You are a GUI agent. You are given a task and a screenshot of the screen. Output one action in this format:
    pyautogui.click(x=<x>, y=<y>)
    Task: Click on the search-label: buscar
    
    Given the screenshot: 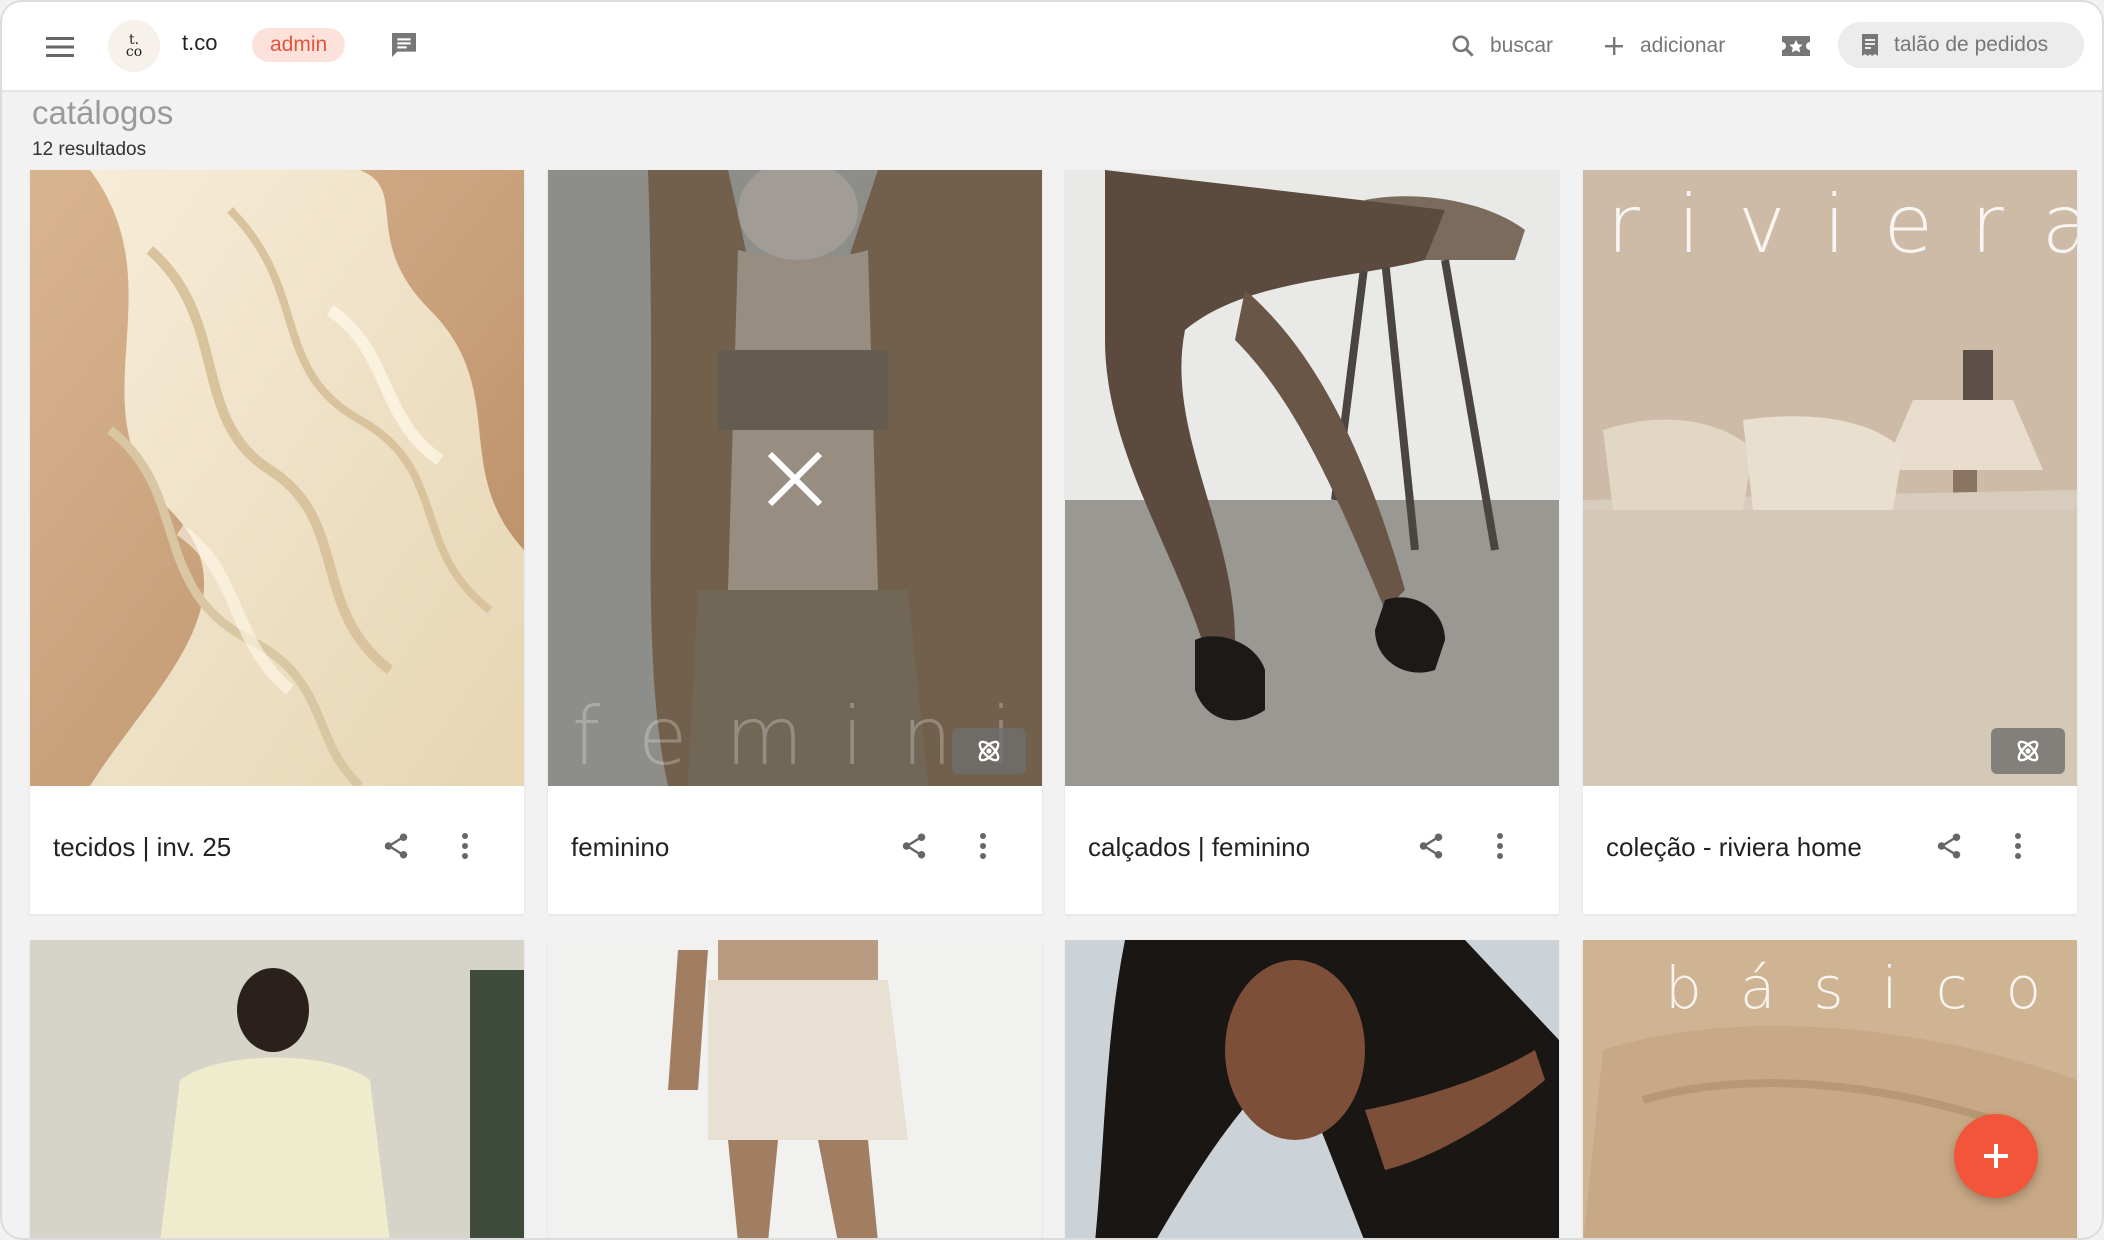 What is the action you would take?
    pyautogui.click(x=1522, y=45)
    